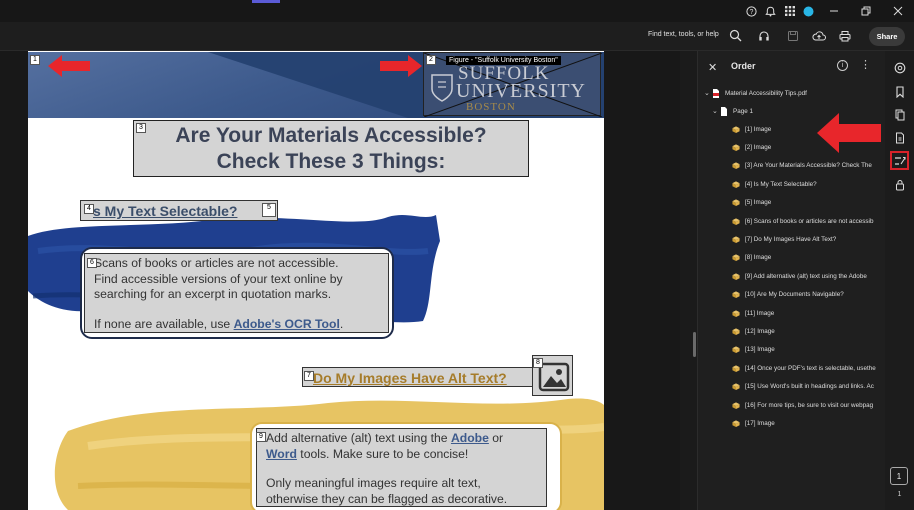  Describe the element at coordinates (845, 36) in the screenshot. I see `print-icon` at that location.